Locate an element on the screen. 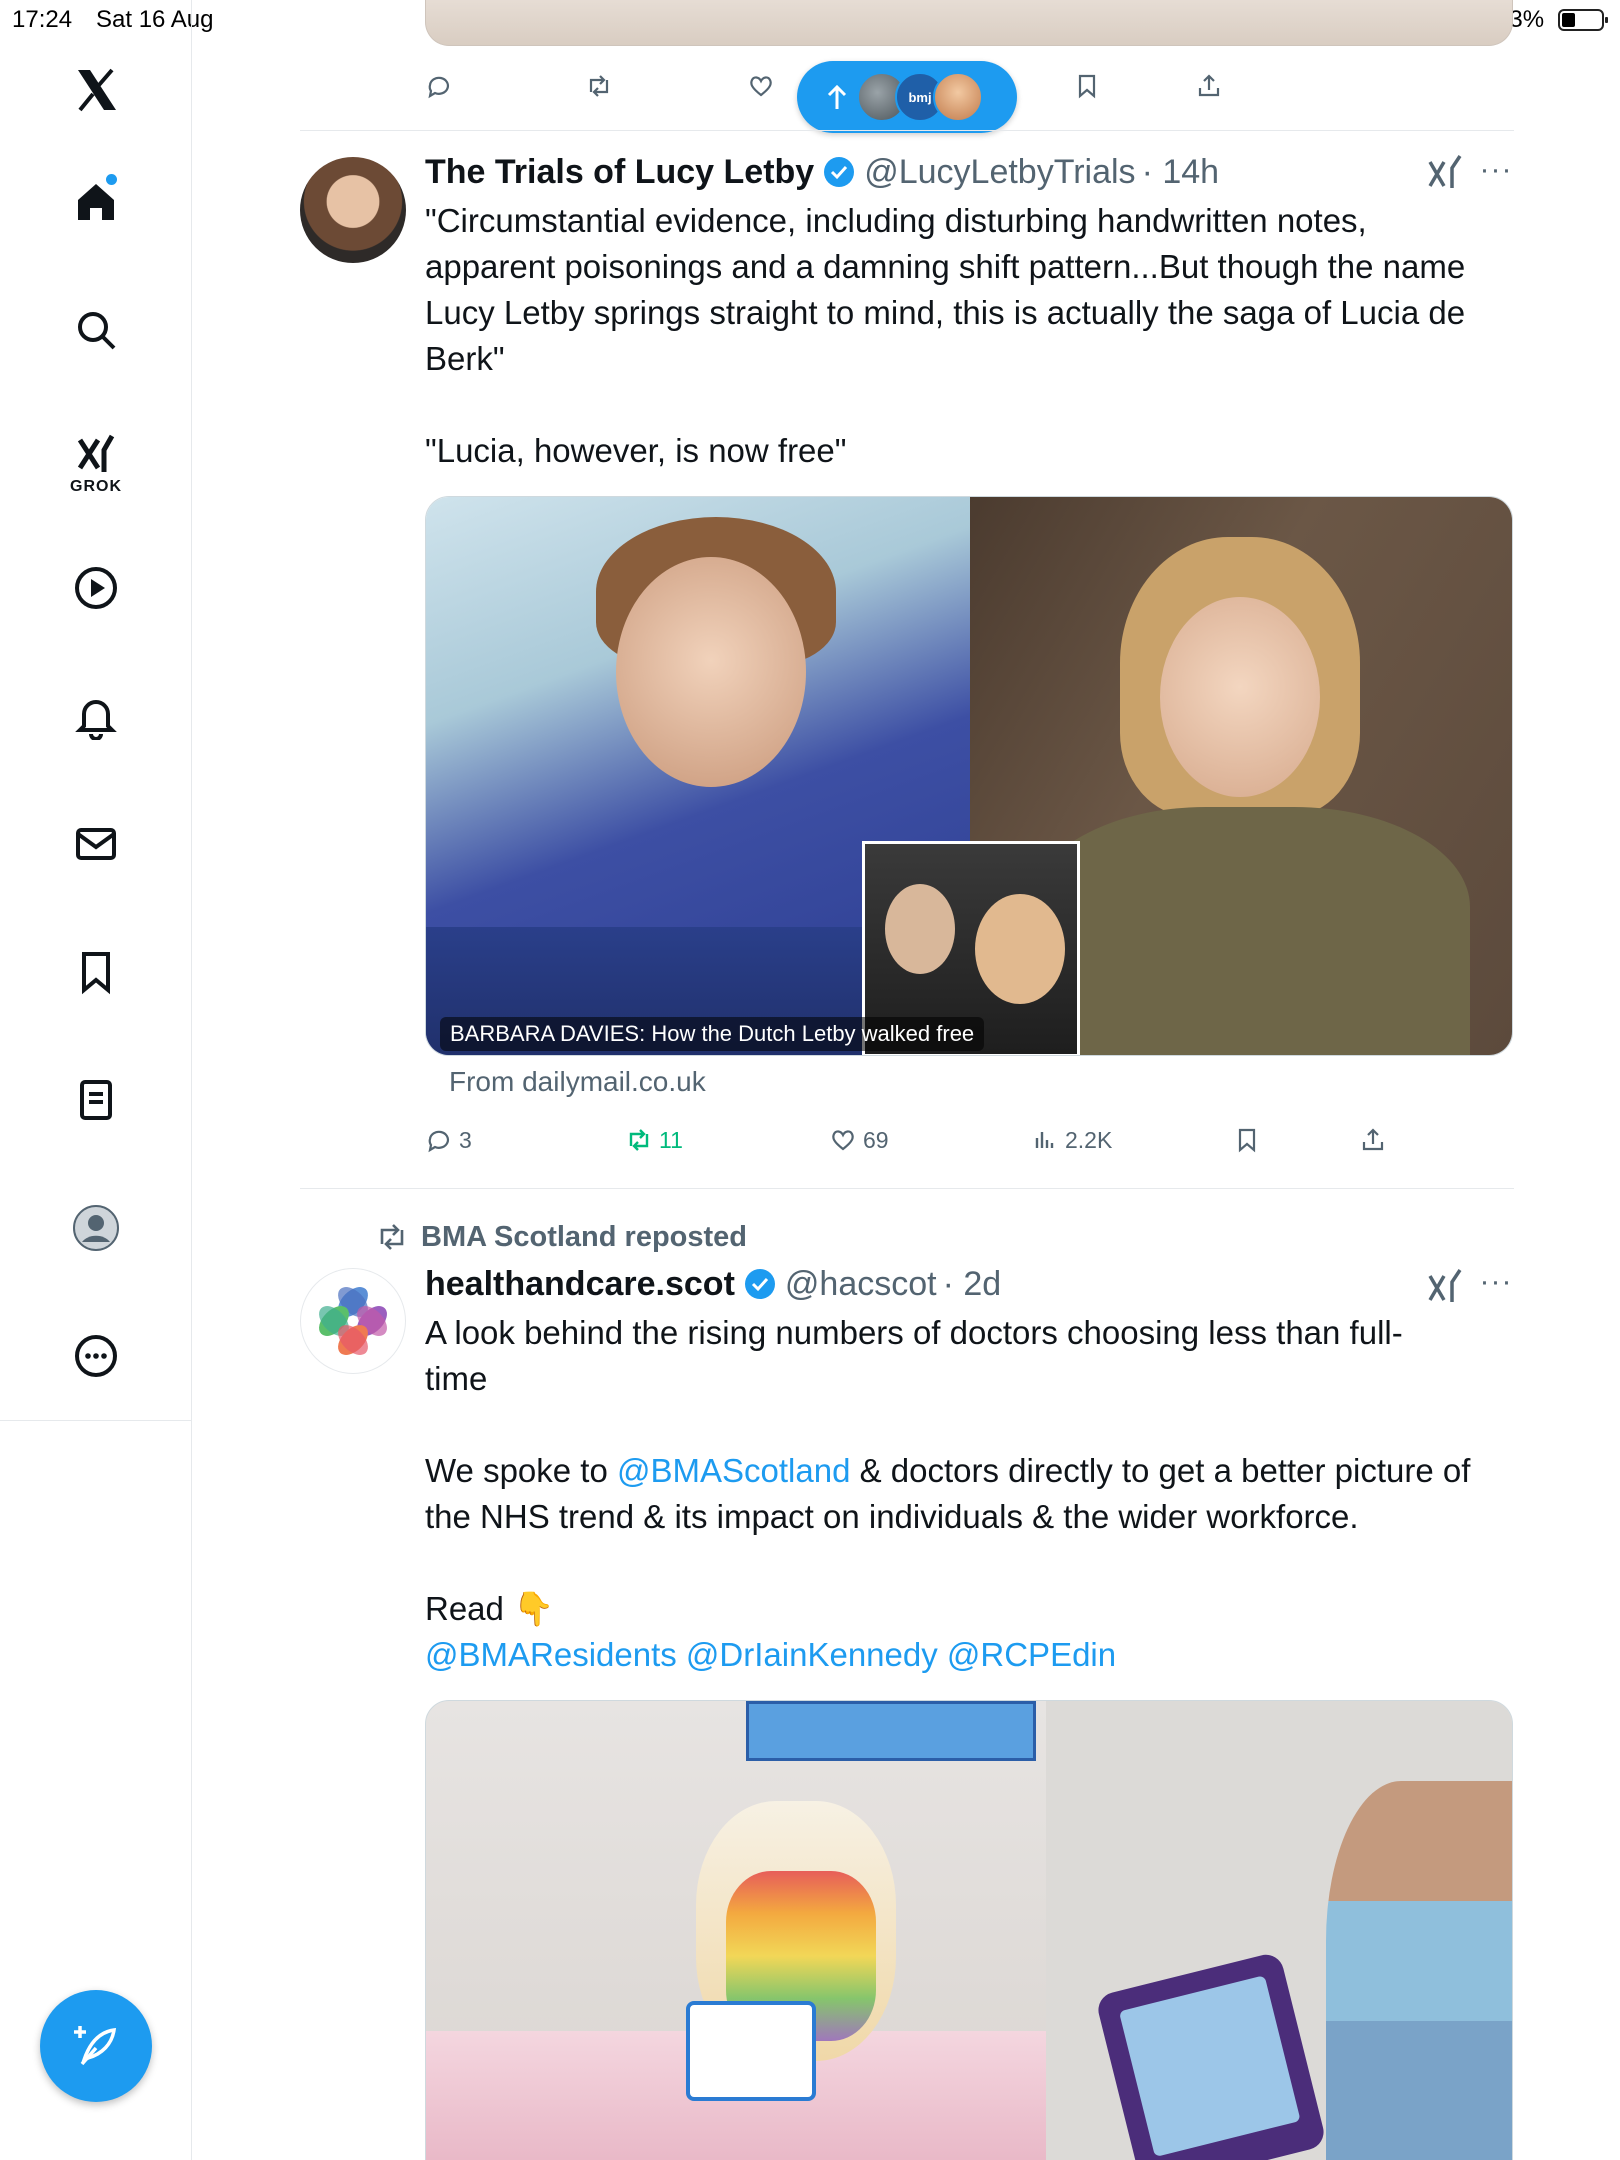  search-icon is located at coordinates (97, 331).